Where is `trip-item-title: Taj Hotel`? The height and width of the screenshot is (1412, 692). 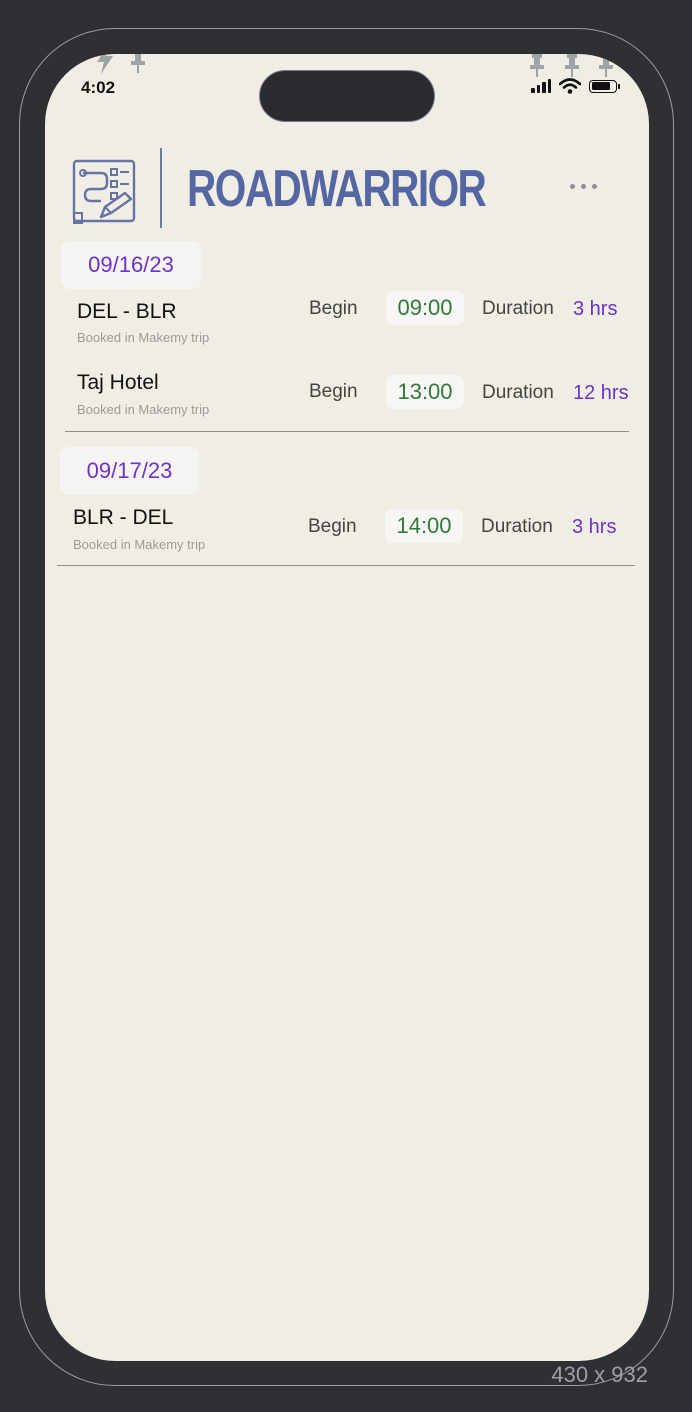
trip-item-title: Taj Hotel is located at coordinates (118, 383).